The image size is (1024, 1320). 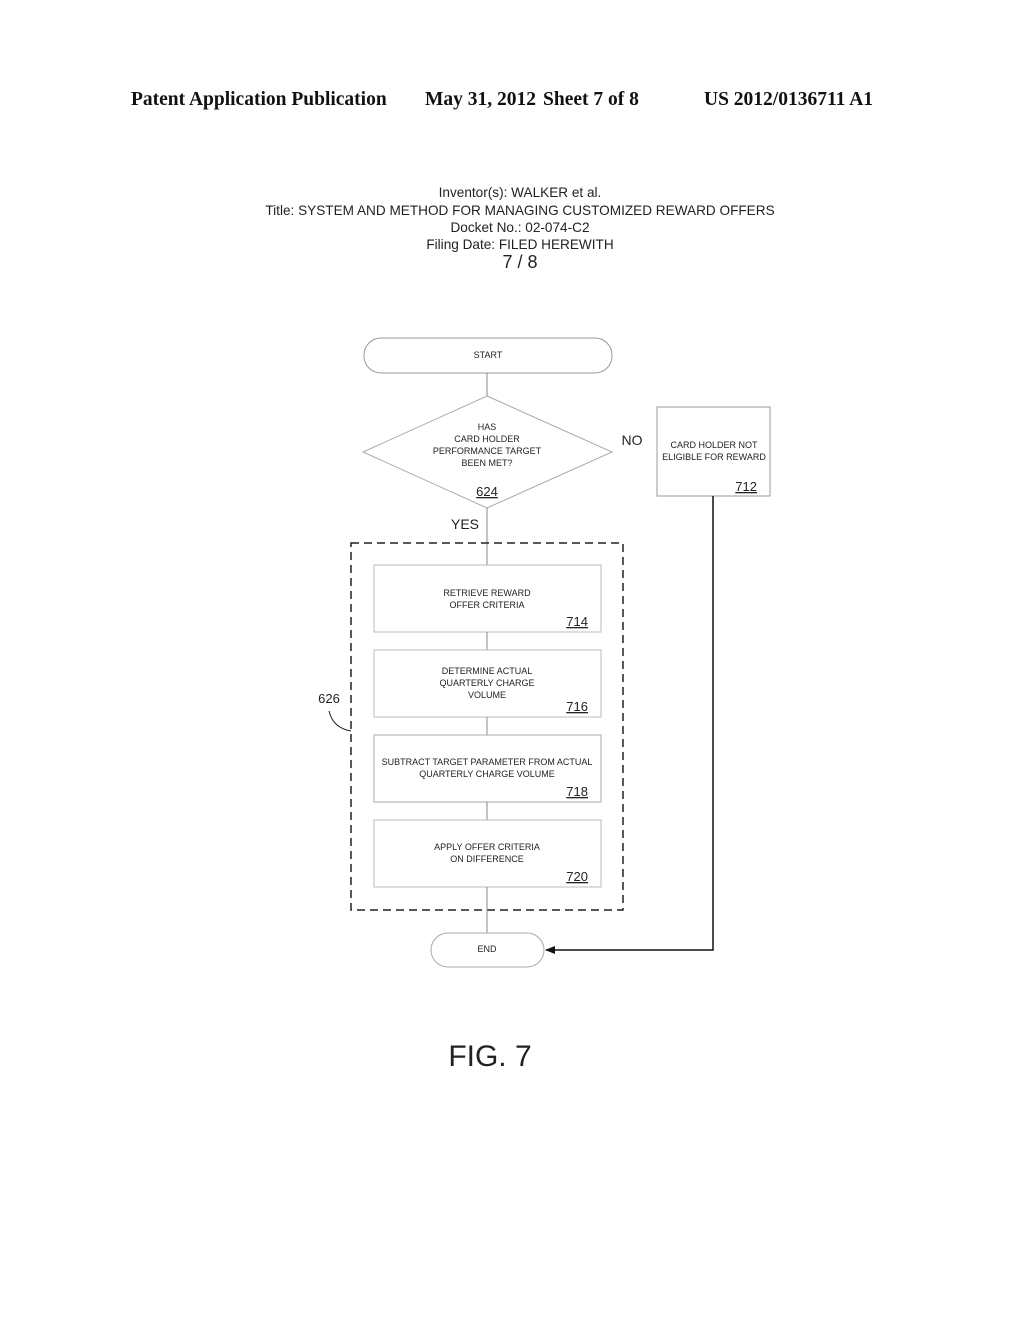 What do you see at coordinates (487, 762) in the screenshot?
I see `step-718-line-1: SUBTRACT TARGET PARAMETER FROM ACTUAL` at bounding box center [487, 762].